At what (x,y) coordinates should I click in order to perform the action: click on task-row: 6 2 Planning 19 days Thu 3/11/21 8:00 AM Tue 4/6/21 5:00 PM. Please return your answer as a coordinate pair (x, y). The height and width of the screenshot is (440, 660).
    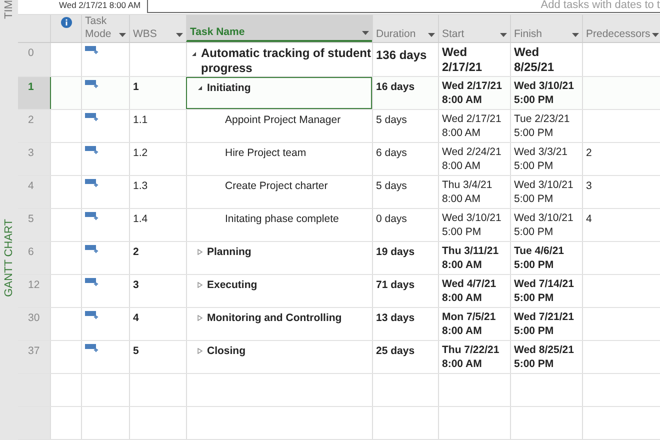
    Looking at the image, I should click on (339, 258).